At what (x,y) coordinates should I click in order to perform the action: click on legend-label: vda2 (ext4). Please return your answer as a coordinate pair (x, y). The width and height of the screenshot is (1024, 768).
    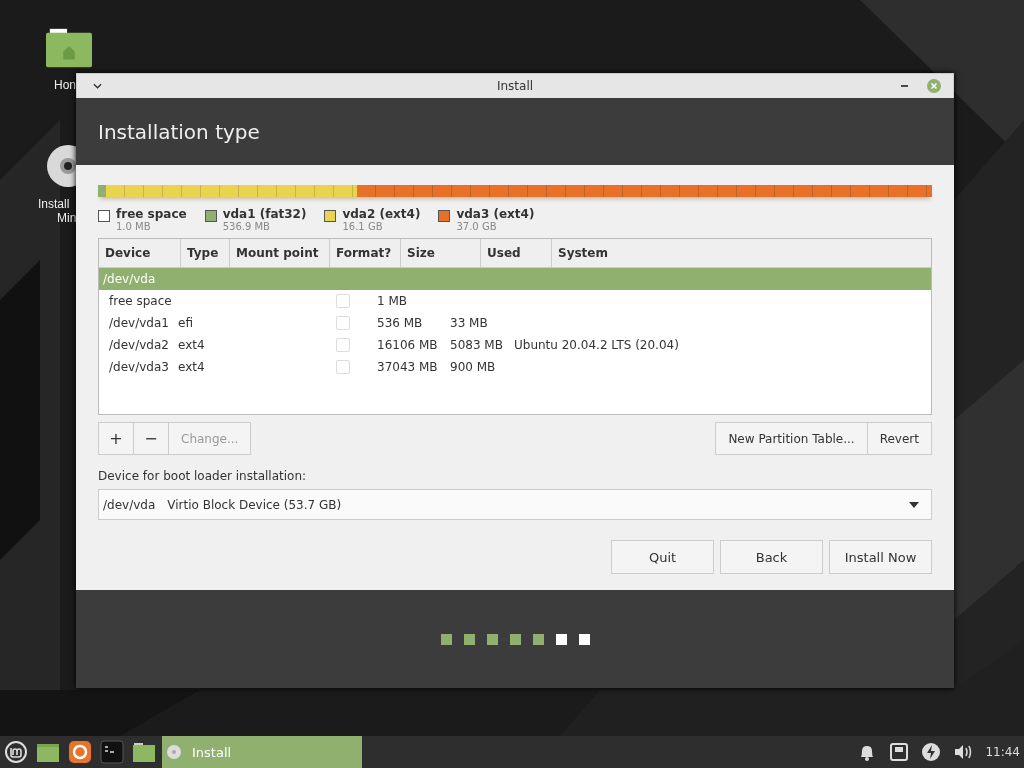
    Looking at the image, I should click on (381, 214).